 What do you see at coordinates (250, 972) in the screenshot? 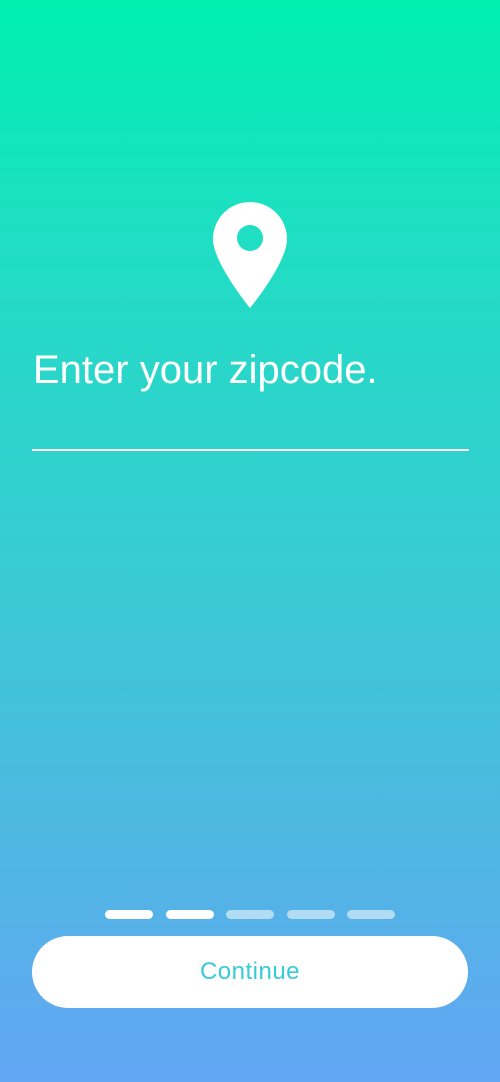
I see `continue-button: Continue` at bounding box center [250, 972].